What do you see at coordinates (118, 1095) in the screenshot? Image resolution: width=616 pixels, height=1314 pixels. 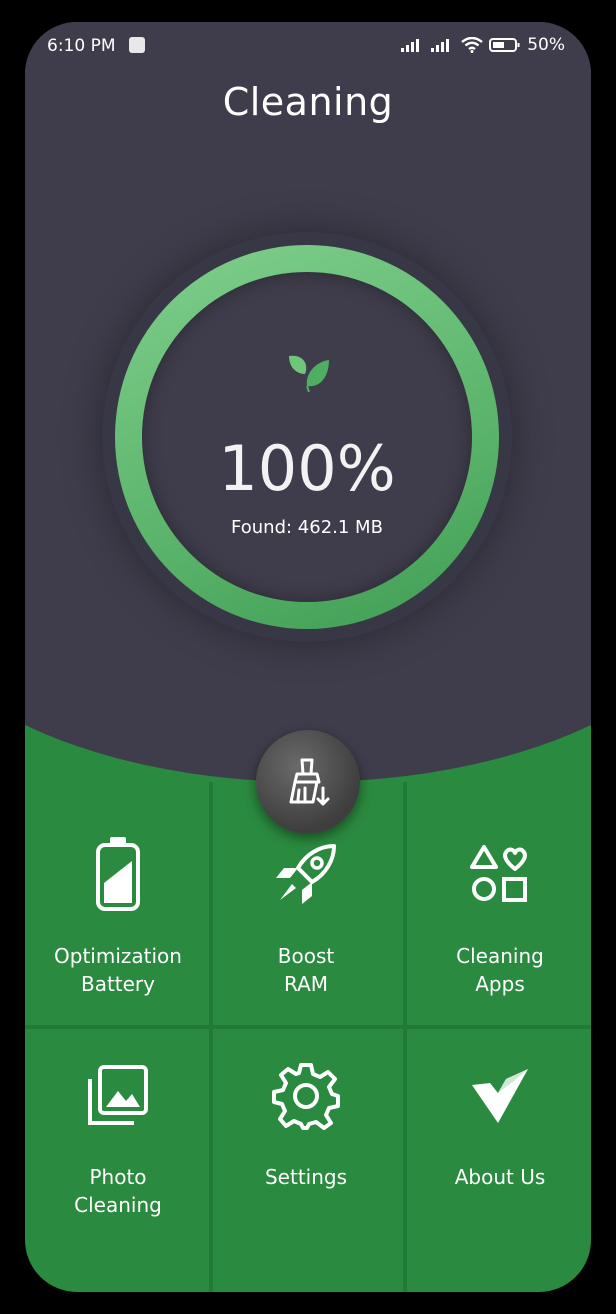 I see `photos-icon` at bounding box center [118, 1095].